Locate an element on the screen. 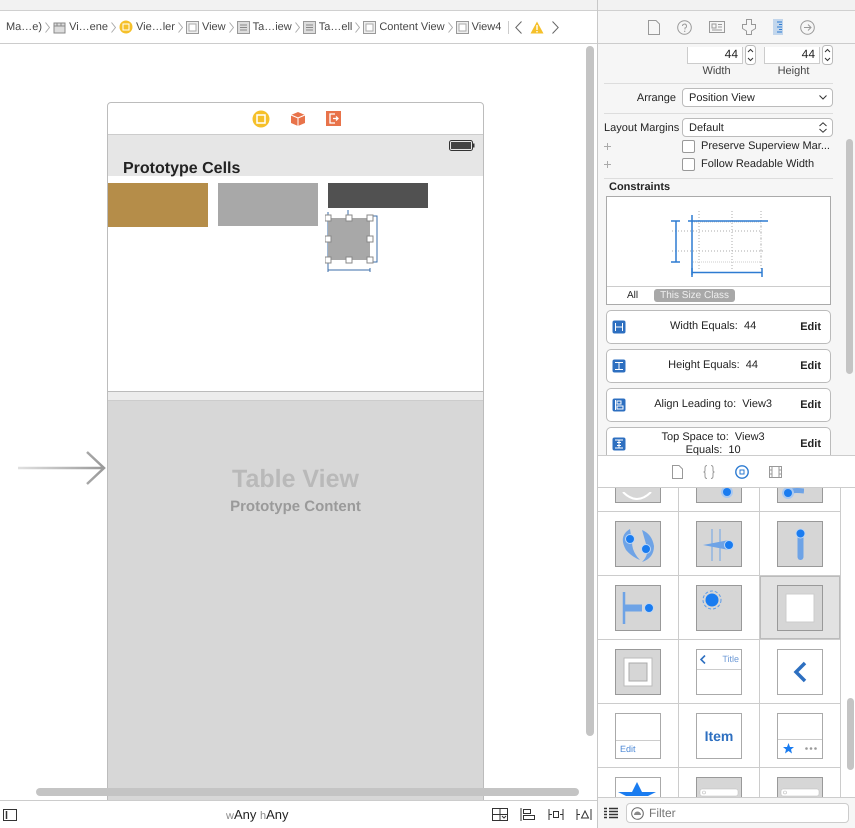  breadcrumb-item: Vie…ler is located at coordinates (147, 27).